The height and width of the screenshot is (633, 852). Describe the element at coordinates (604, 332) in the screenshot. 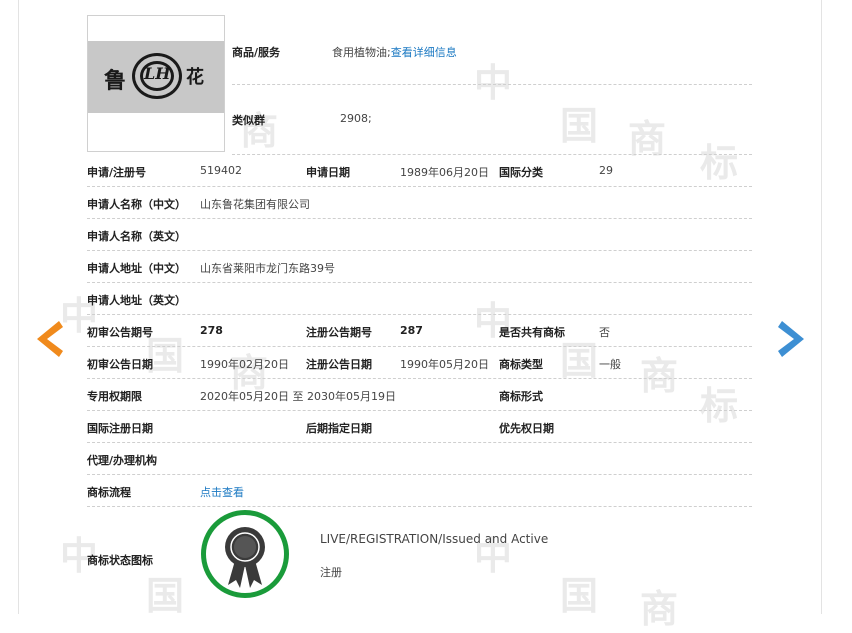

I see `shared-value: 否` at that location.